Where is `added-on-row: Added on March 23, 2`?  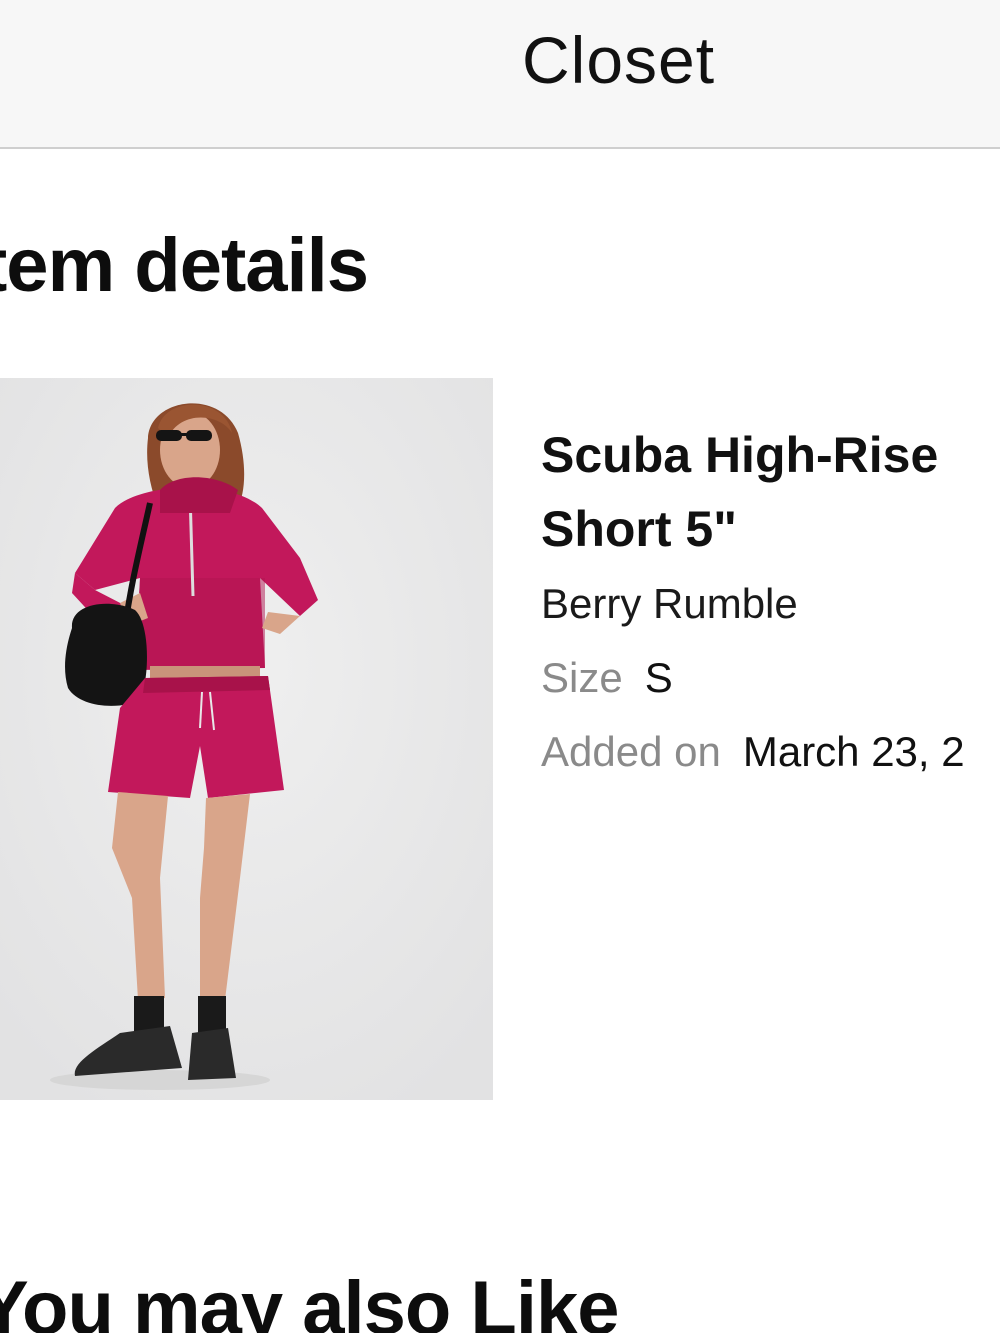
added-on-row: Added on March 23, 2 is located at coordinates (770, 752).